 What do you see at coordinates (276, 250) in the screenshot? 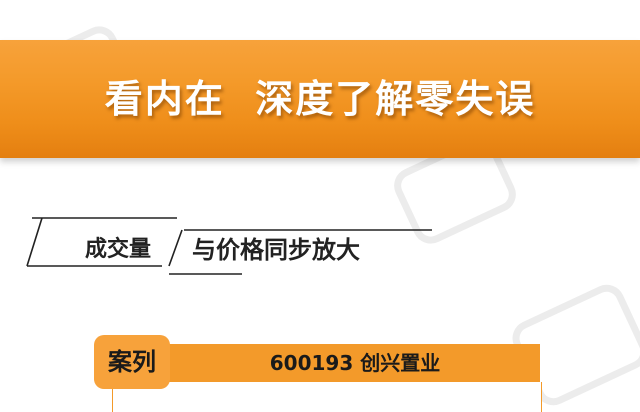
I see `section-title: 与价格同步放大` at bounding box center [276, 250].